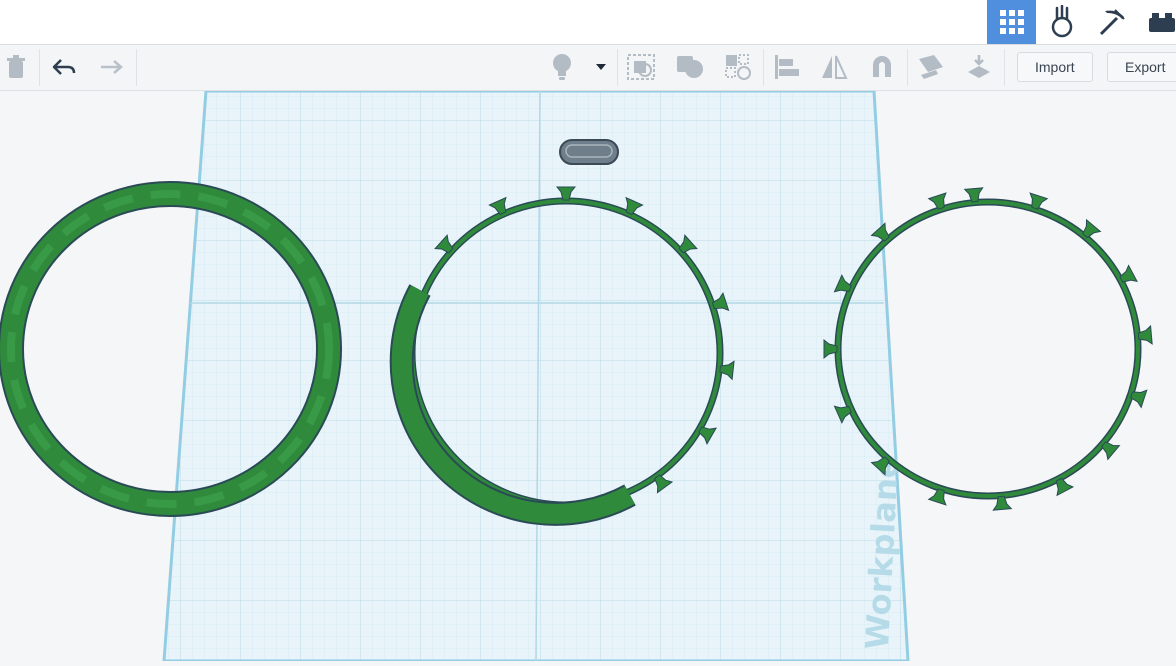 This screenshot has width=1176, height=666. I want to click on notes-button, so click(562, 67).